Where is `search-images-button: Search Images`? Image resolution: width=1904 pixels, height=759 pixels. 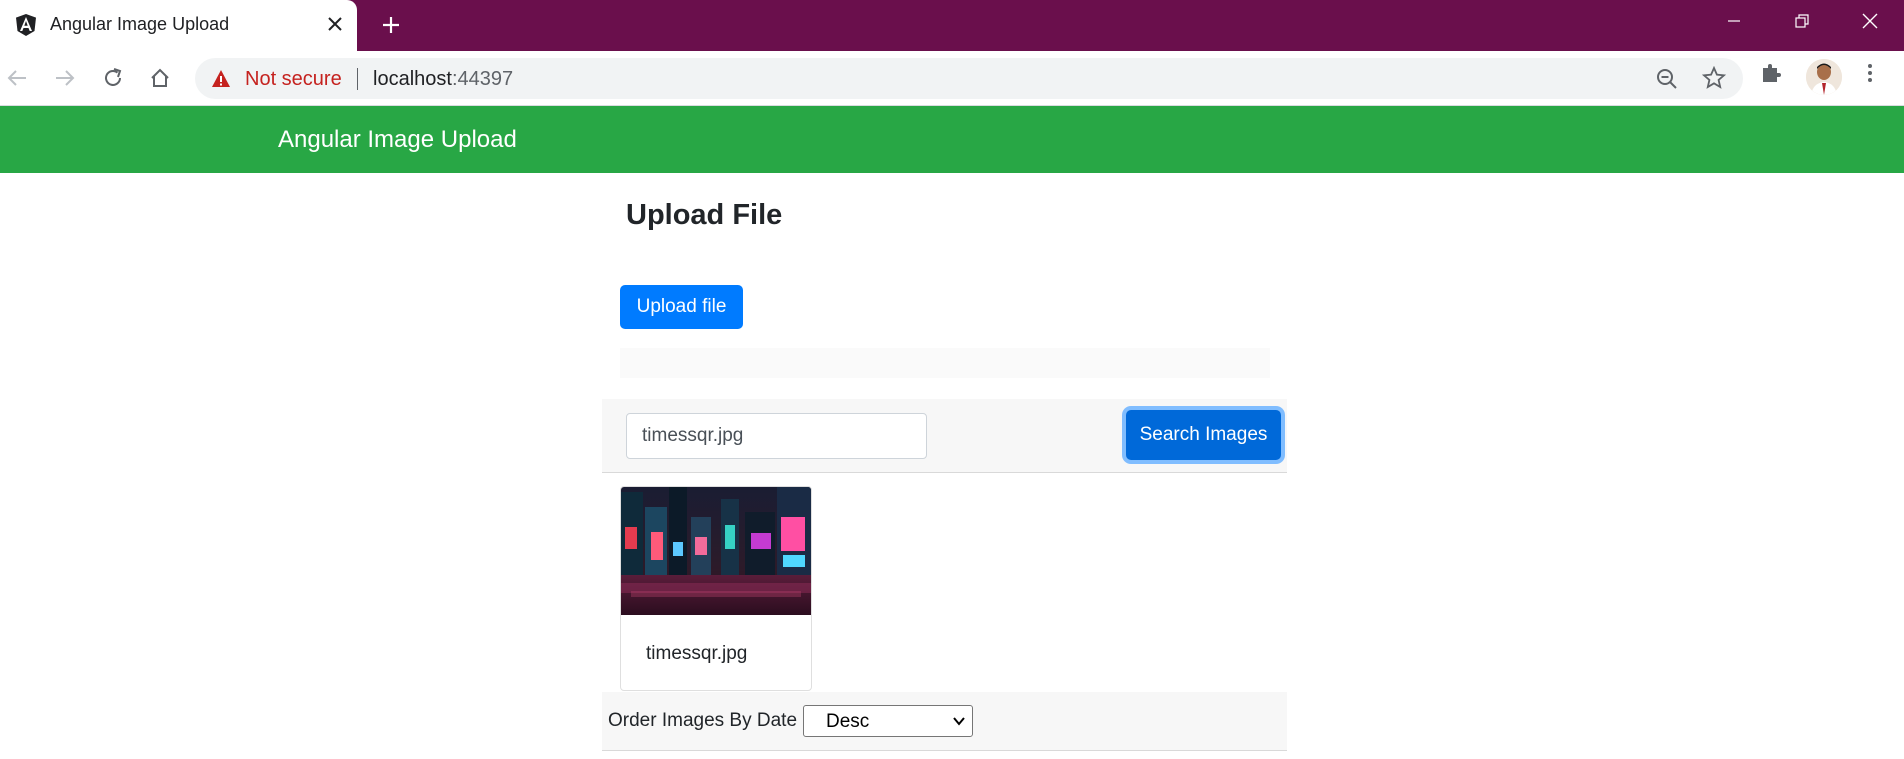
search-images-button: Search Images is located at coordinates (1203, 435).